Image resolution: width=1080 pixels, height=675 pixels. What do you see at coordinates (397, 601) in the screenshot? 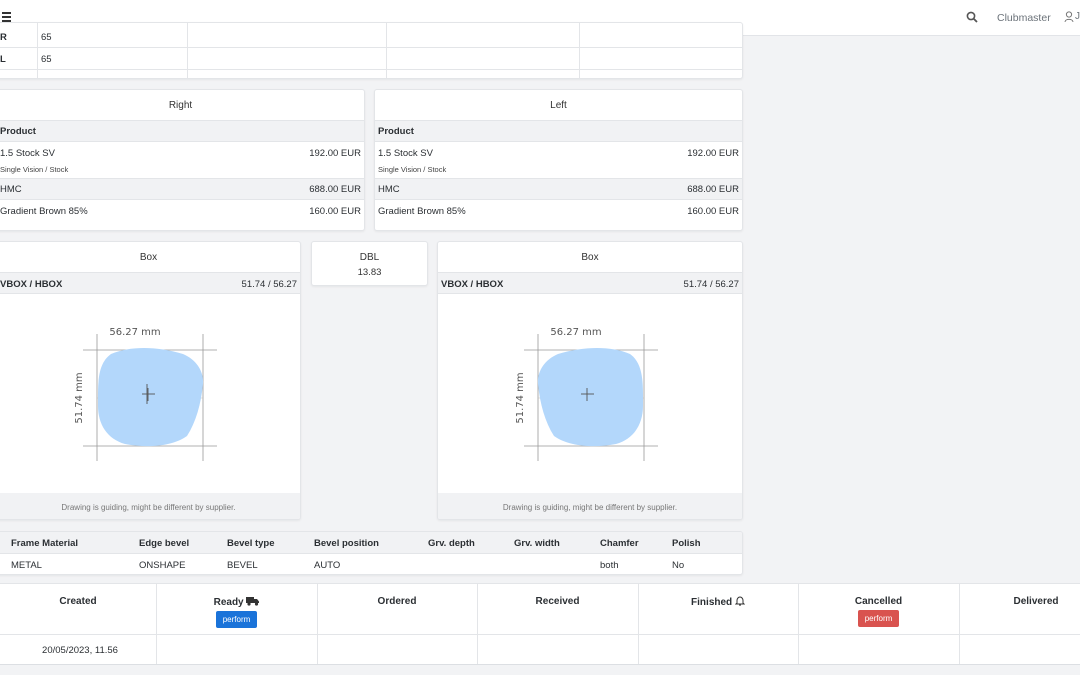
I see `timeline-ordered-header: Ordered` at bounding box center [397, 601].